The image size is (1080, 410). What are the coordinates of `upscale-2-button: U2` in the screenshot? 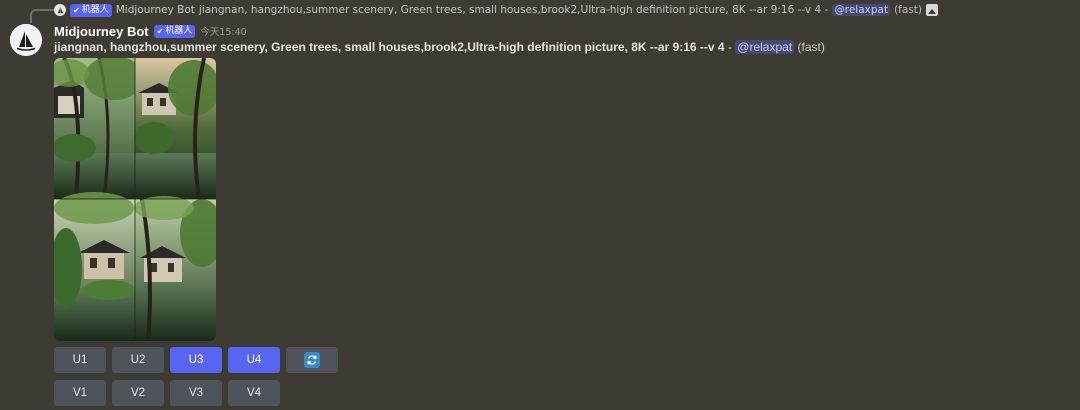 It's located at (138, 360).